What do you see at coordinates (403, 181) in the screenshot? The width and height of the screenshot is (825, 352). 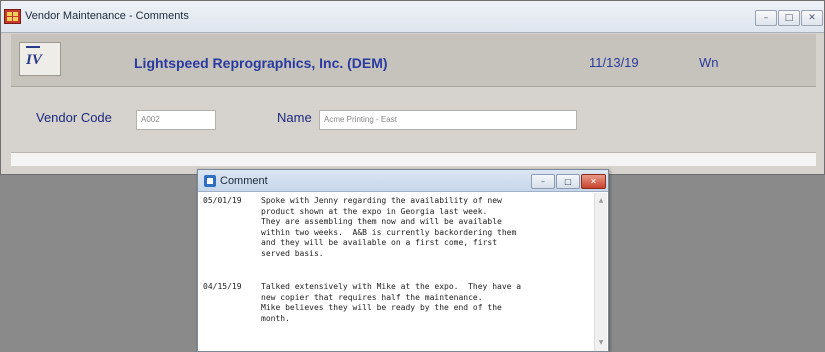 I see `comment-titlebar: Comment – □ ✕` at bounding box center [403, 181].